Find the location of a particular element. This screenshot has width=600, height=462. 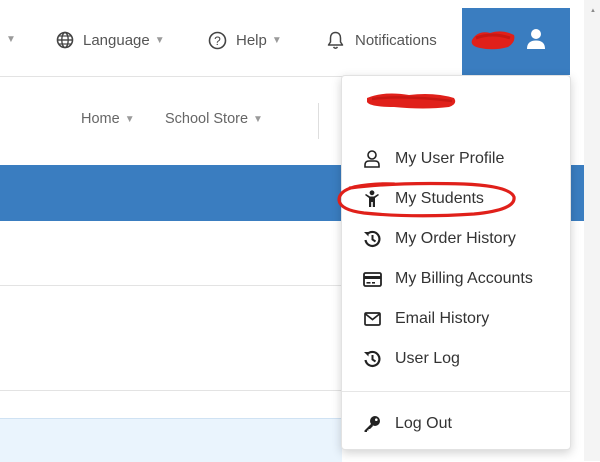

info-panel is located at coordinates (171, 440).